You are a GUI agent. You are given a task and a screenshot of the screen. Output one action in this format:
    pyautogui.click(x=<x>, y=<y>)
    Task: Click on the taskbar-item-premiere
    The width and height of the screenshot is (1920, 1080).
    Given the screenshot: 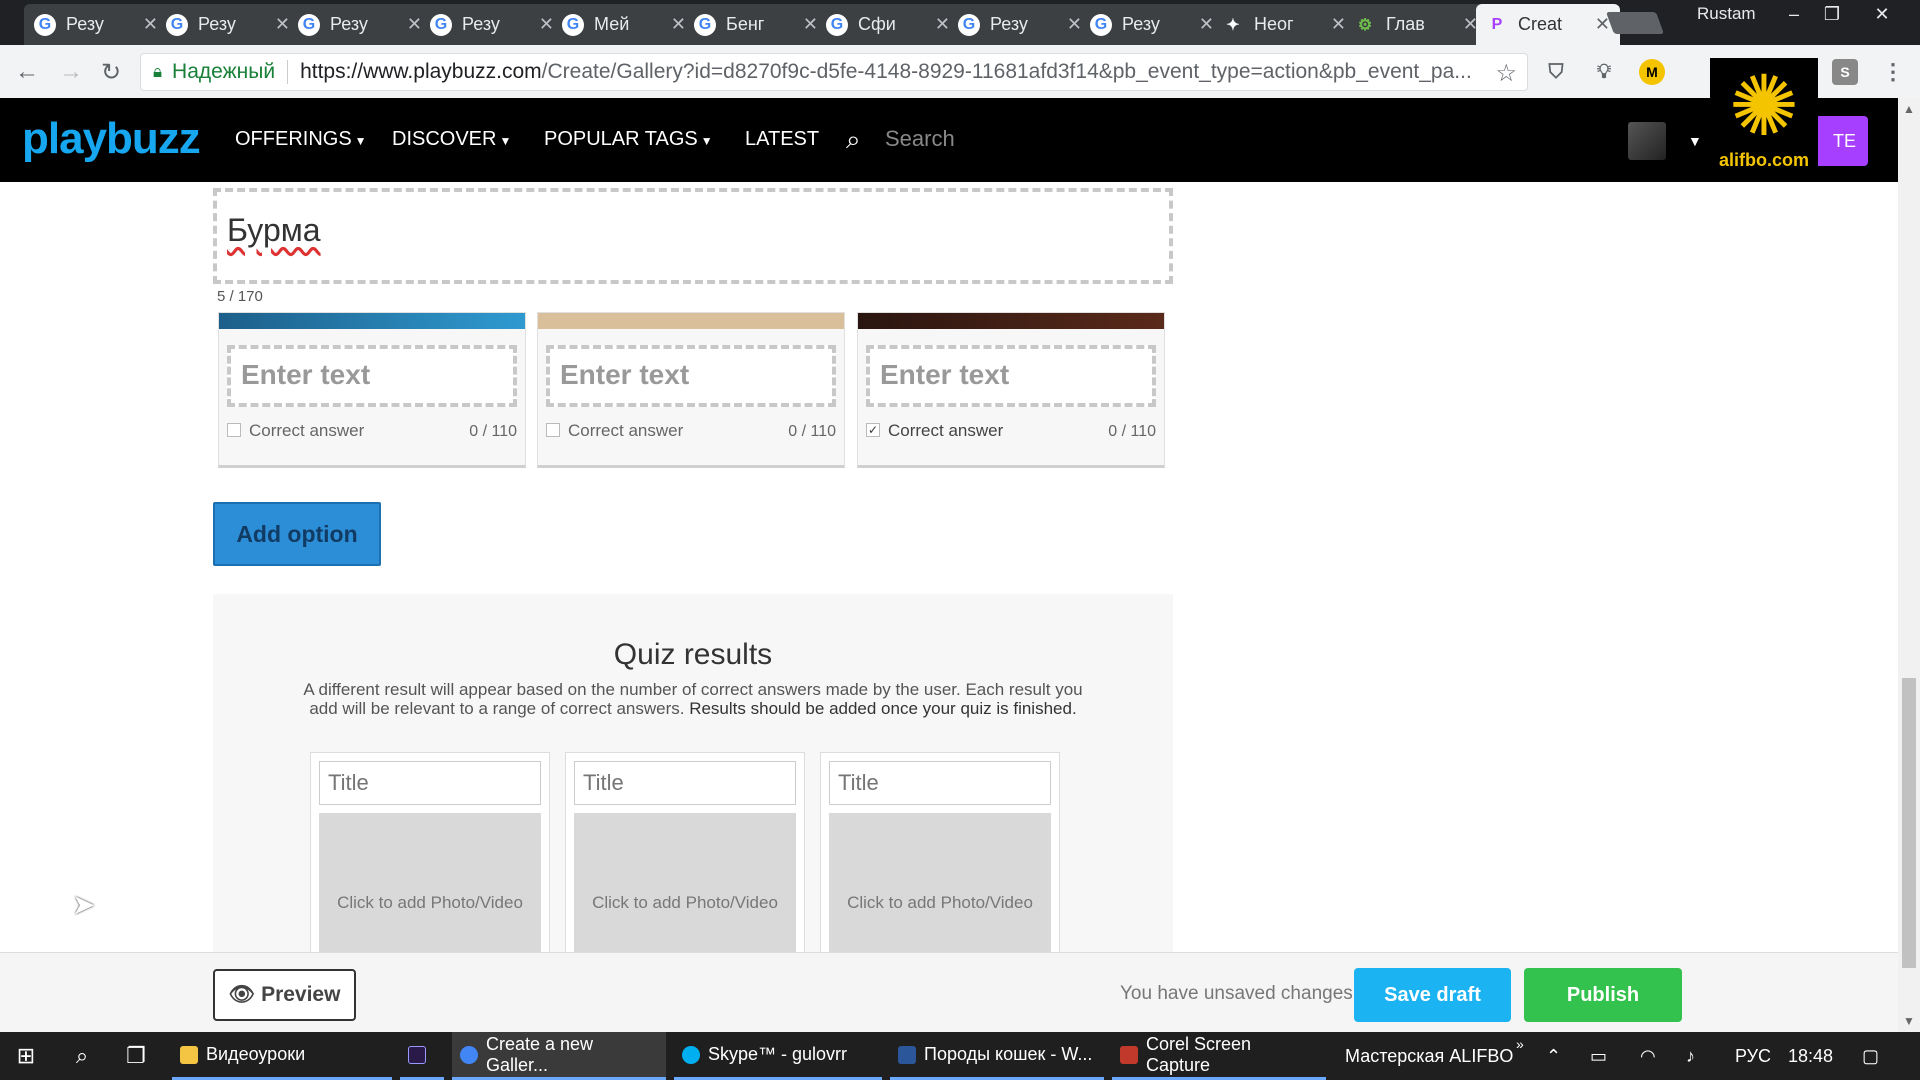 What is the action you would take?
    pyautogui.click(x=422, y=1056)
    